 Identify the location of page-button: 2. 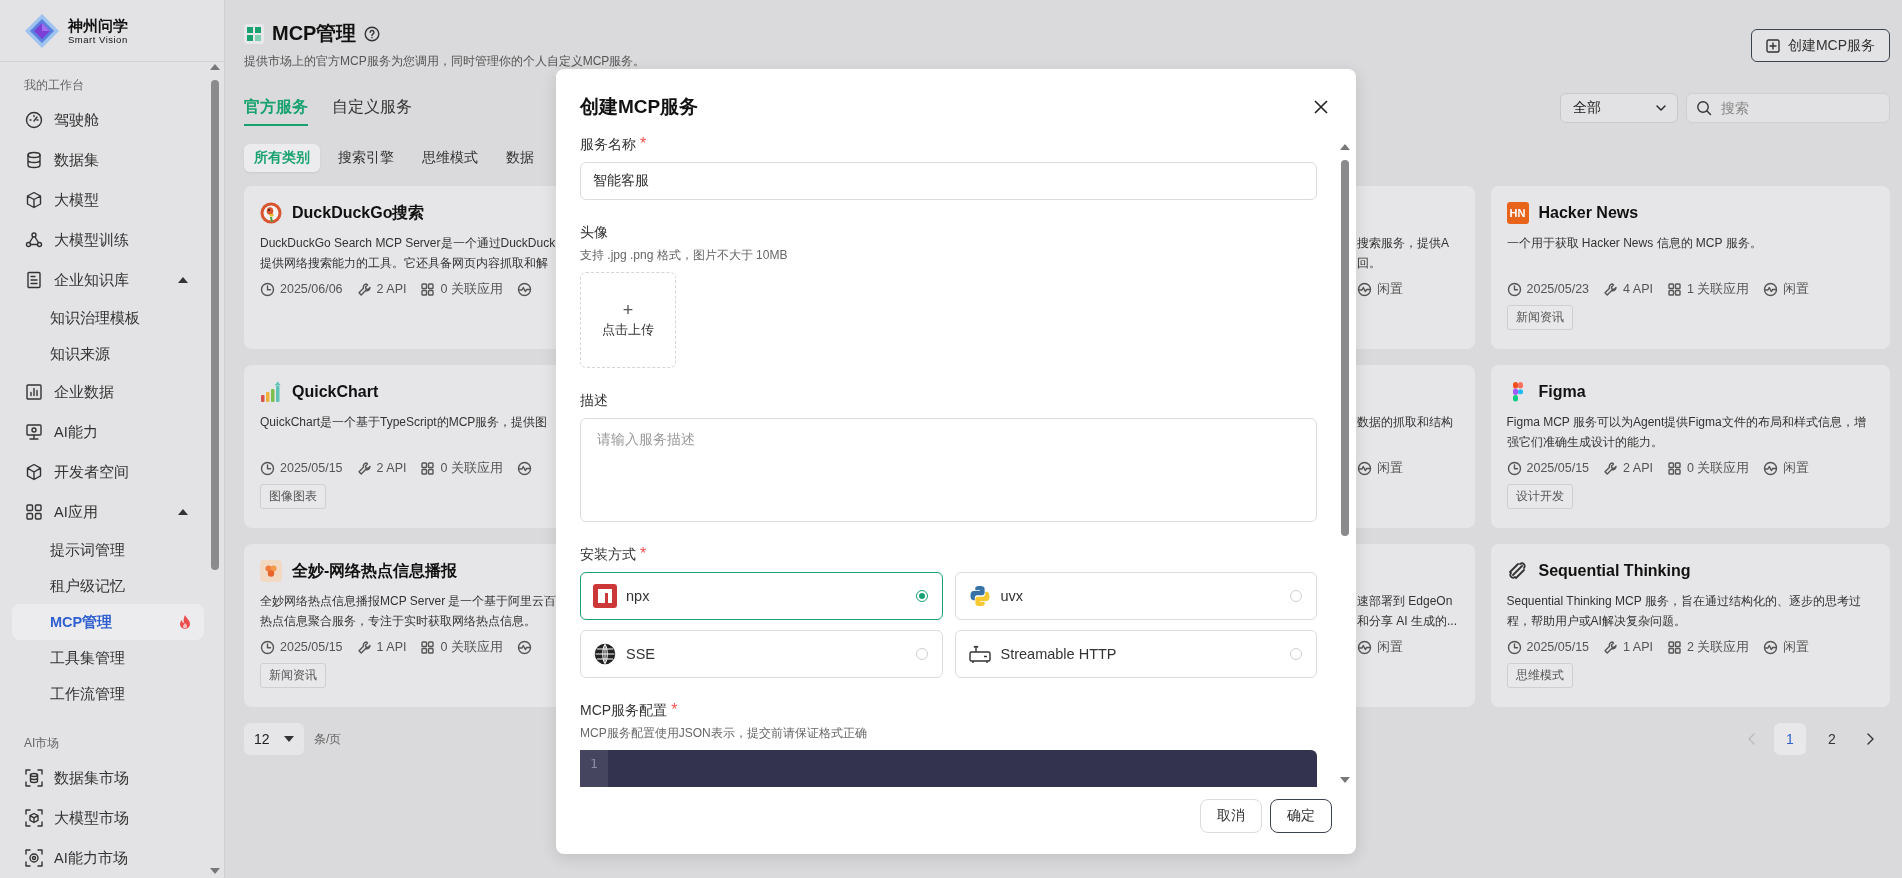
(1832, 739).